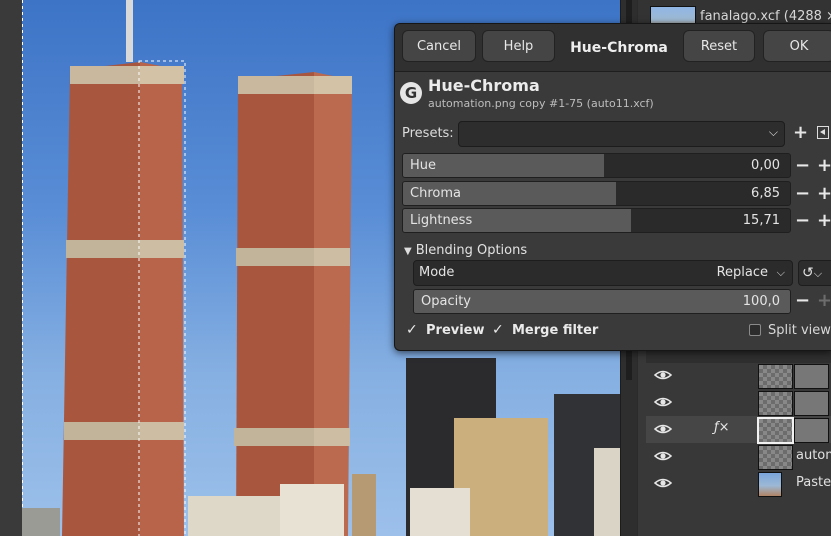  I want to click on slider-label: Hue, so click(423, 165).